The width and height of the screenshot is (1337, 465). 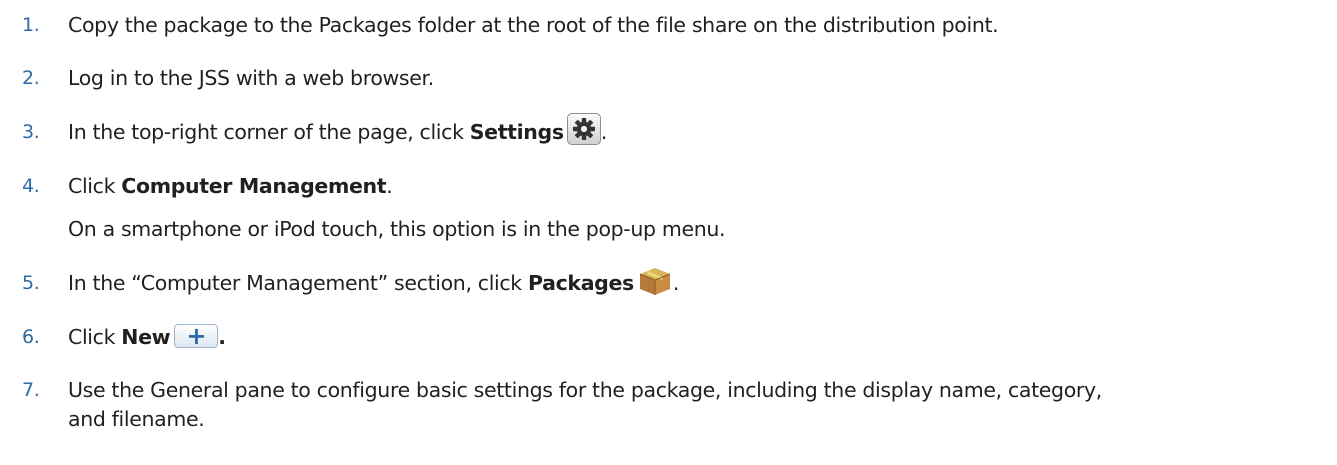 I want to click on step-6-text: Click New +., so click(x=147, y=337).